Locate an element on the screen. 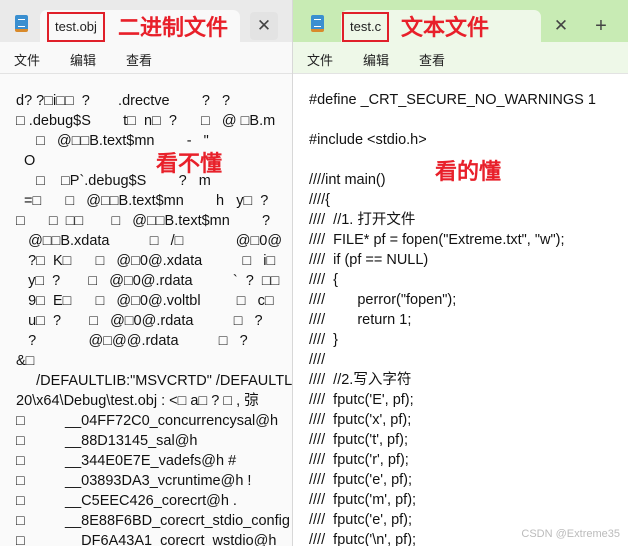 The width and height of the screenshot is (628, 546). text-line: ////{ is located at coordinates (319, 200).